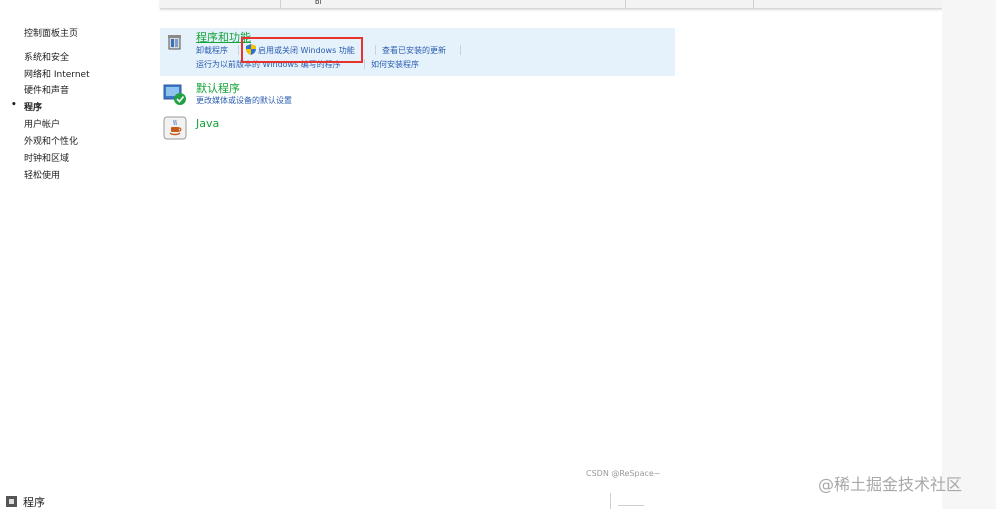 This screenshot has height=510, width=996. I want to click on sidebar-item-label: 程序, so click(33, 108).